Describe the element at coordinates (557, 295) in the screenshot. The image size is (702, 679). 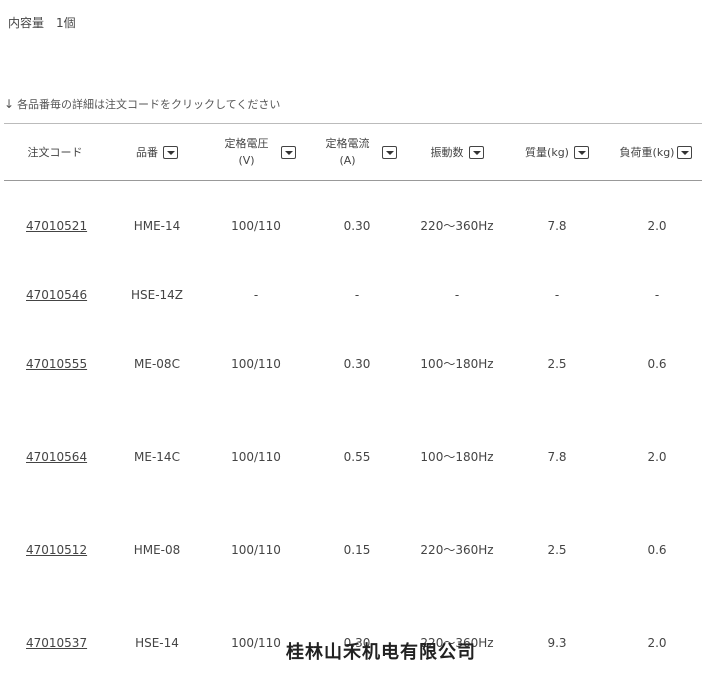
I see `mass-cell: -` at that location.